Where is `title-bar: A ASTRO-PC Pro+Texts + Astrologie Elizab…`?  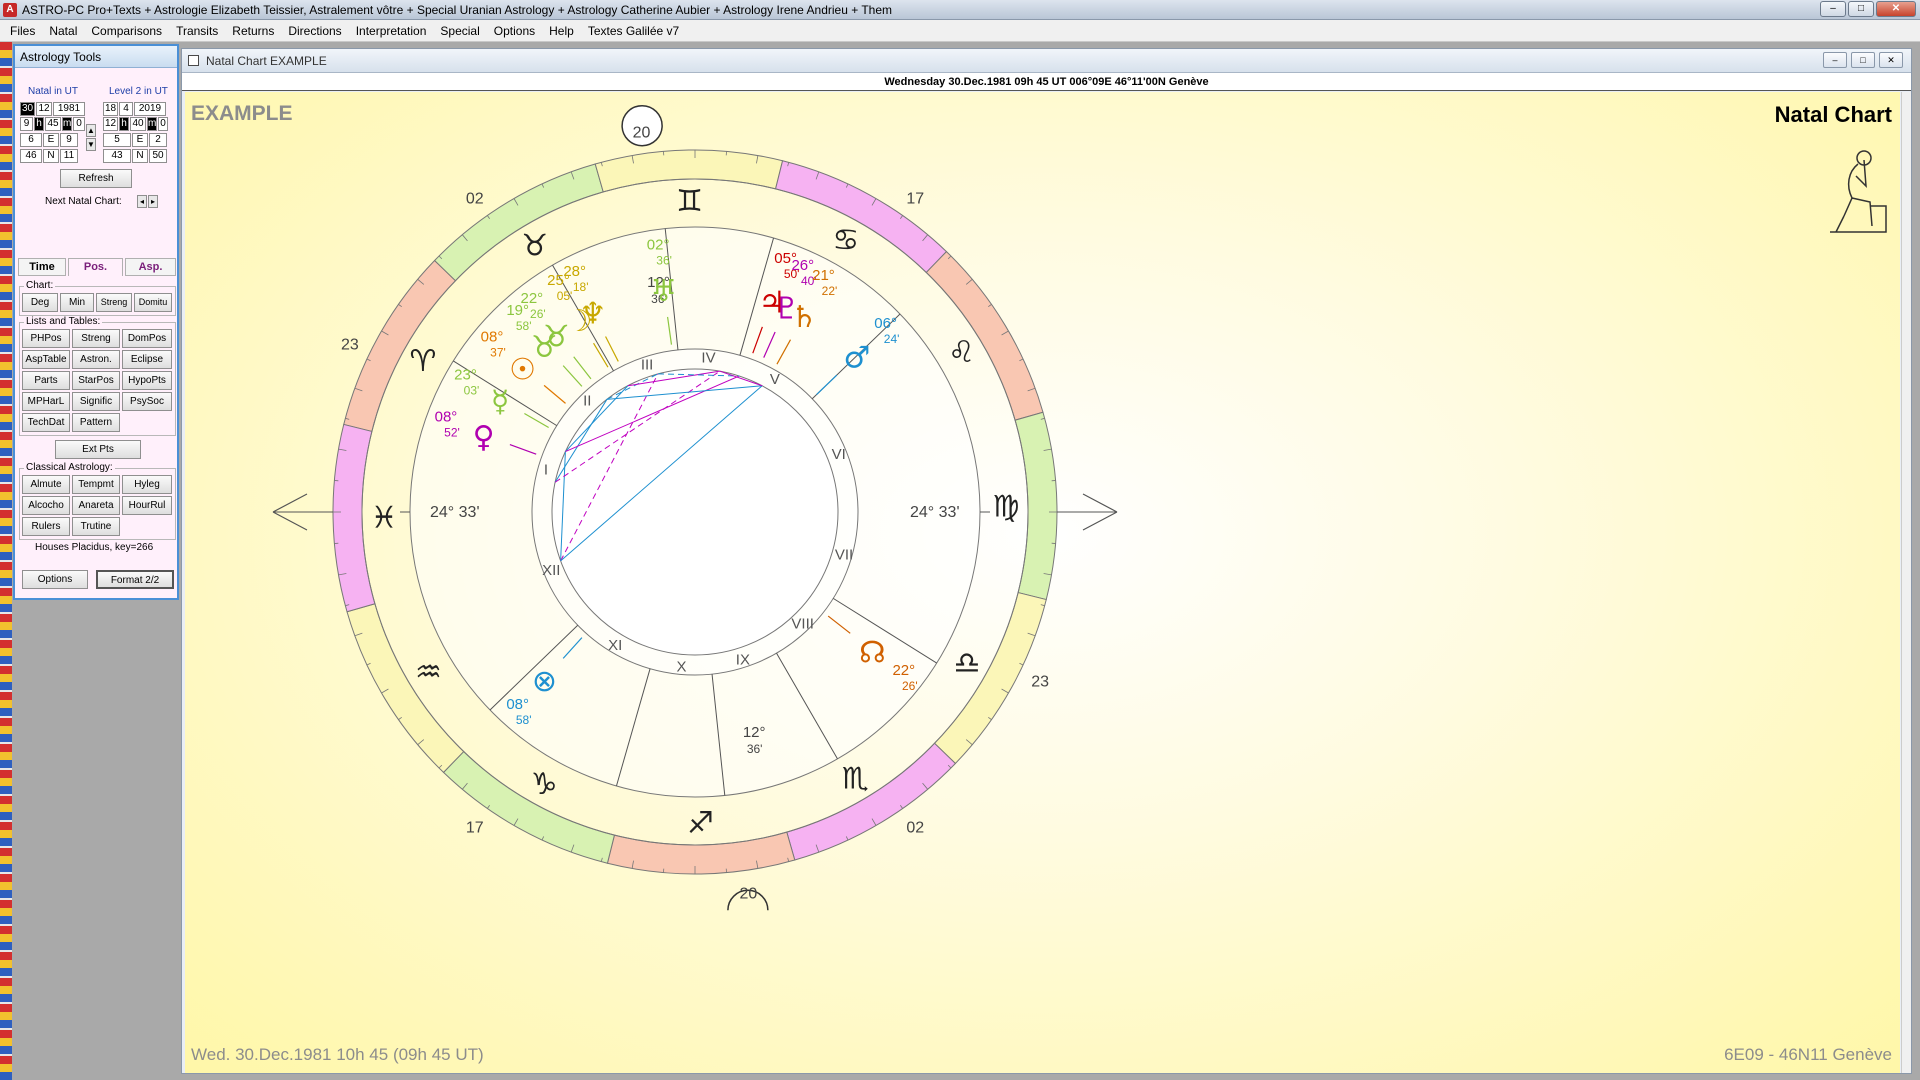 title-bar: A ASTRO-PC Pro+Texts + Astrologie Elizab… is located at coordinates (960, 10).